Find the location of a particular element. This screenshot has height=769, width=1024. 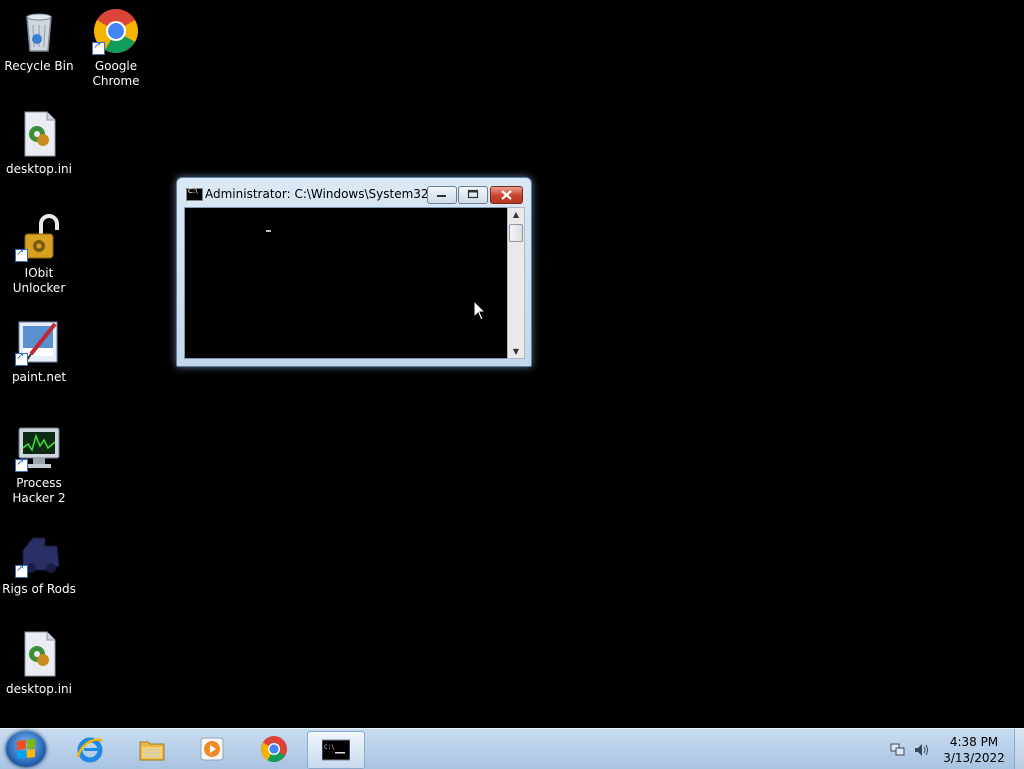

desktop-icon-google-chrome: Google Chrome is located at coordinates (116, 48).